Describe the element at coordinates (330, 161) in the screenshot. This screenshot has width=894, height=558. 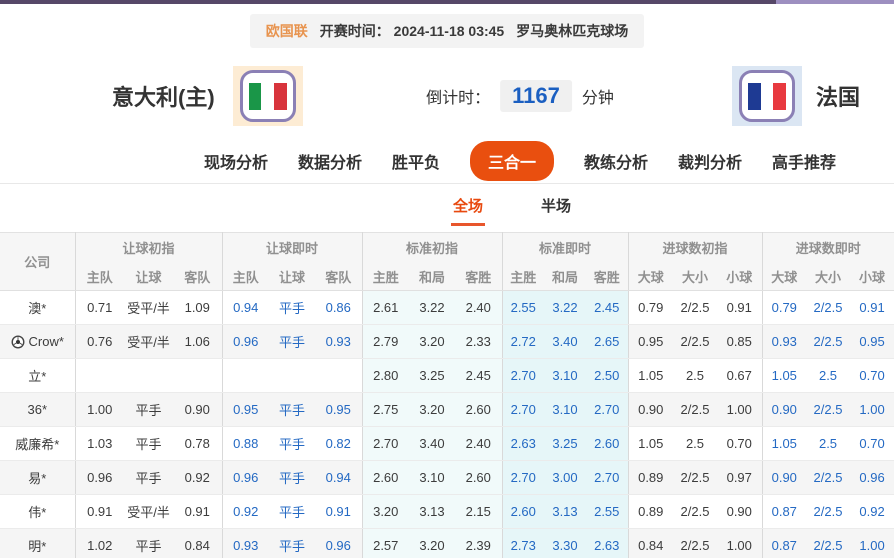
I see `nav-tab: 数据分析` at that location.